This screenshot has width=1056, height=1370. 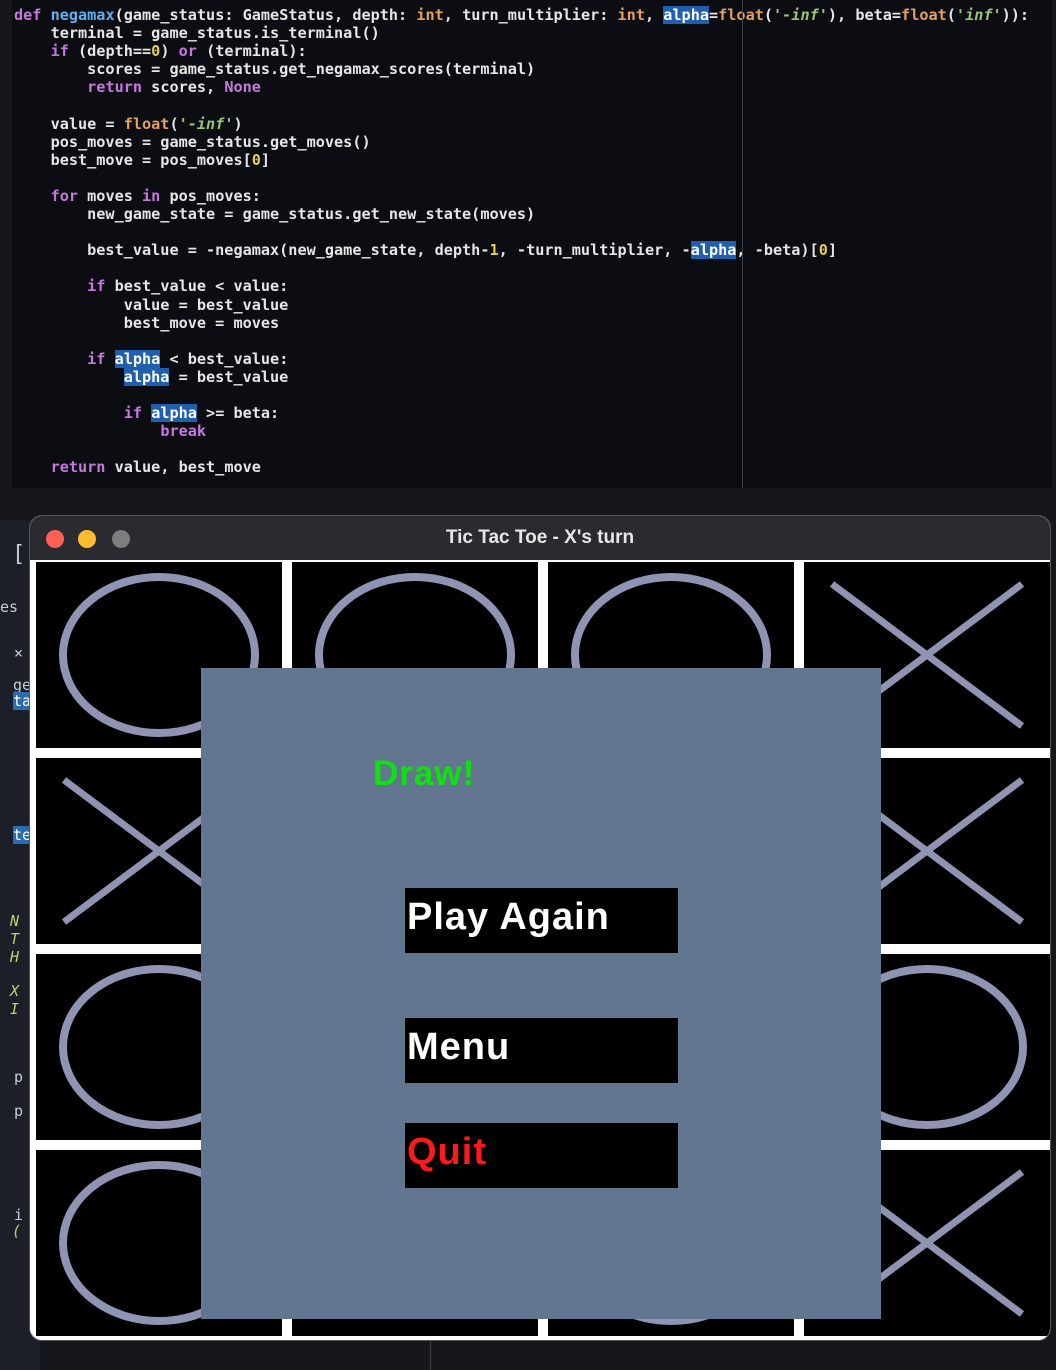 I want to click on bg-fragment: N, so click(x=15, y=921).